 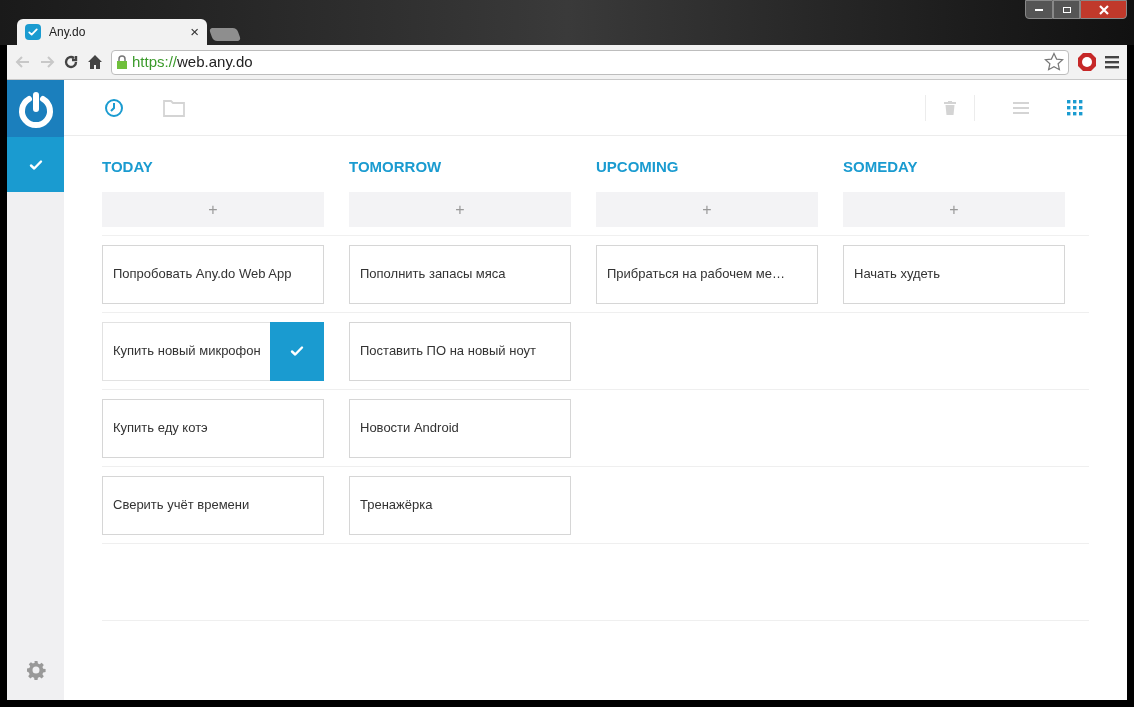 I want to click on task-card: Сверить учёт времени, so click(x=213, y=505).